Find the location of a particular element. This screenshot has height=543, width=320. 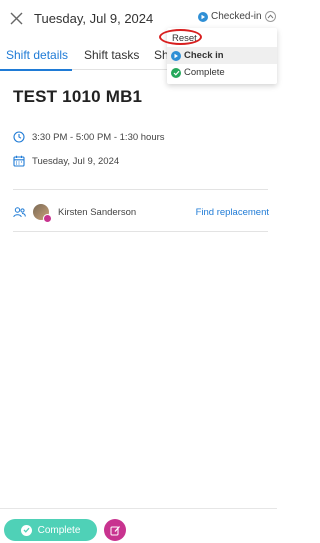

chevron-up-icon is located at coordinates (270, 16).